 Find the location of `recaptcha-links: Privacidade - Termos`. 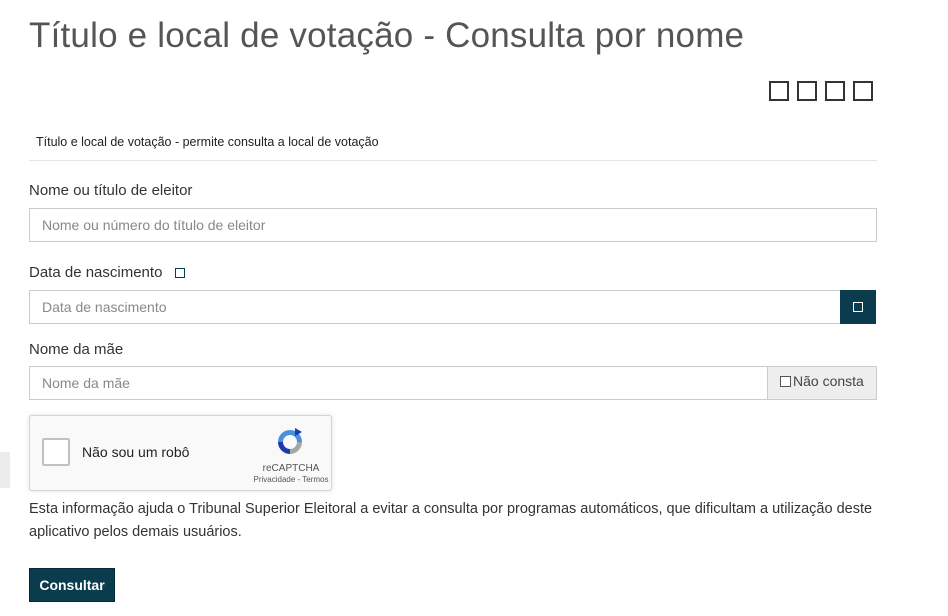

recaptcha-links: Privacidade - Termos is located at coordinates (291, 479).